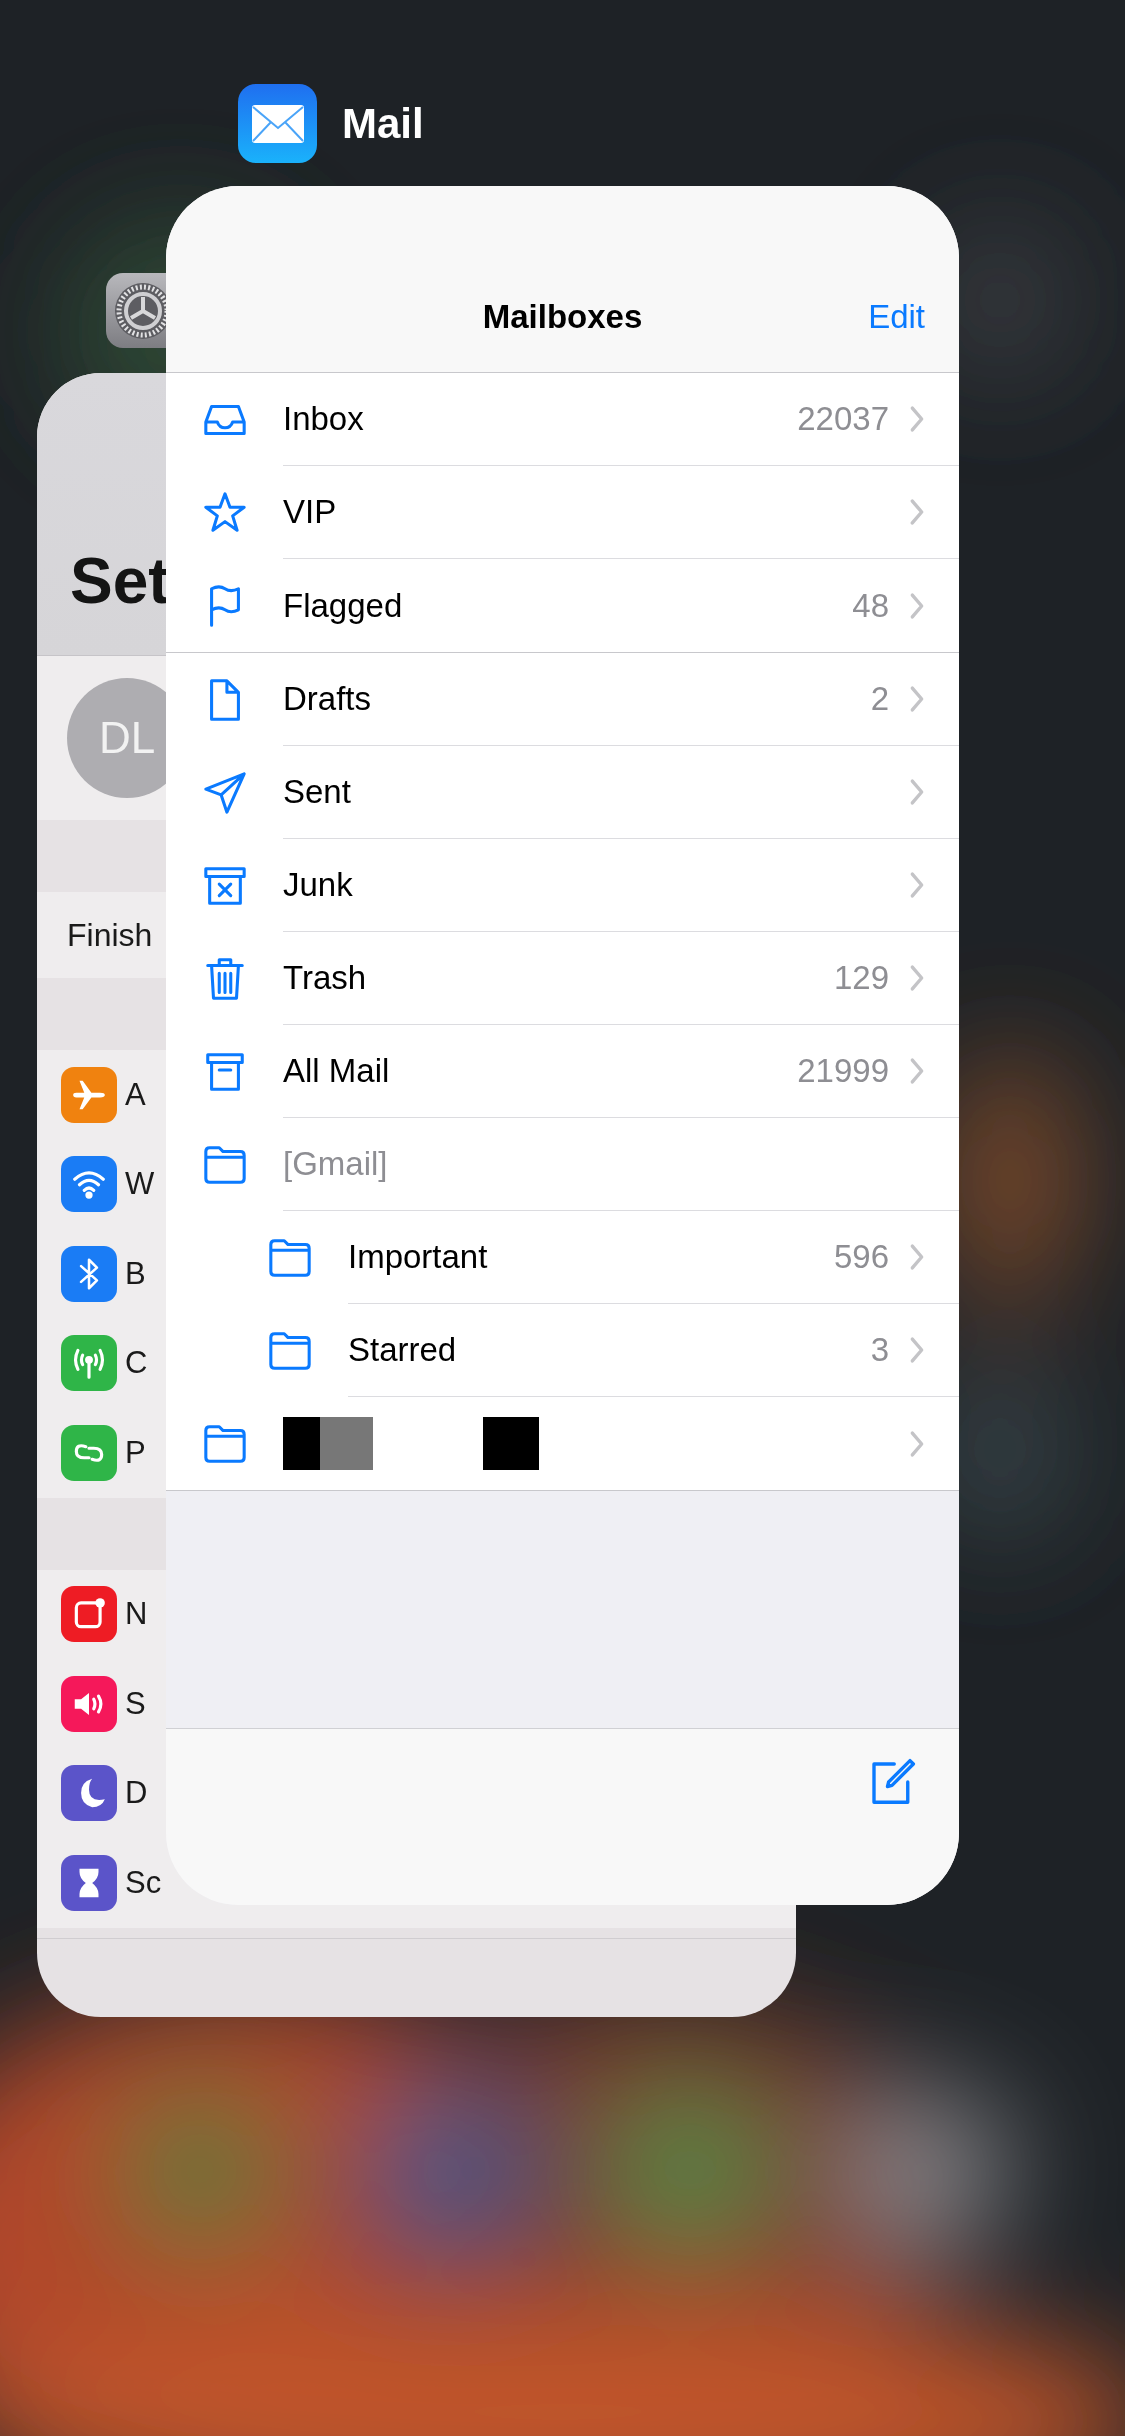 Image resolution: width=1125 pixels, height=2436 pixels. I want to click on envelope-app-icon, so click(277, 123).